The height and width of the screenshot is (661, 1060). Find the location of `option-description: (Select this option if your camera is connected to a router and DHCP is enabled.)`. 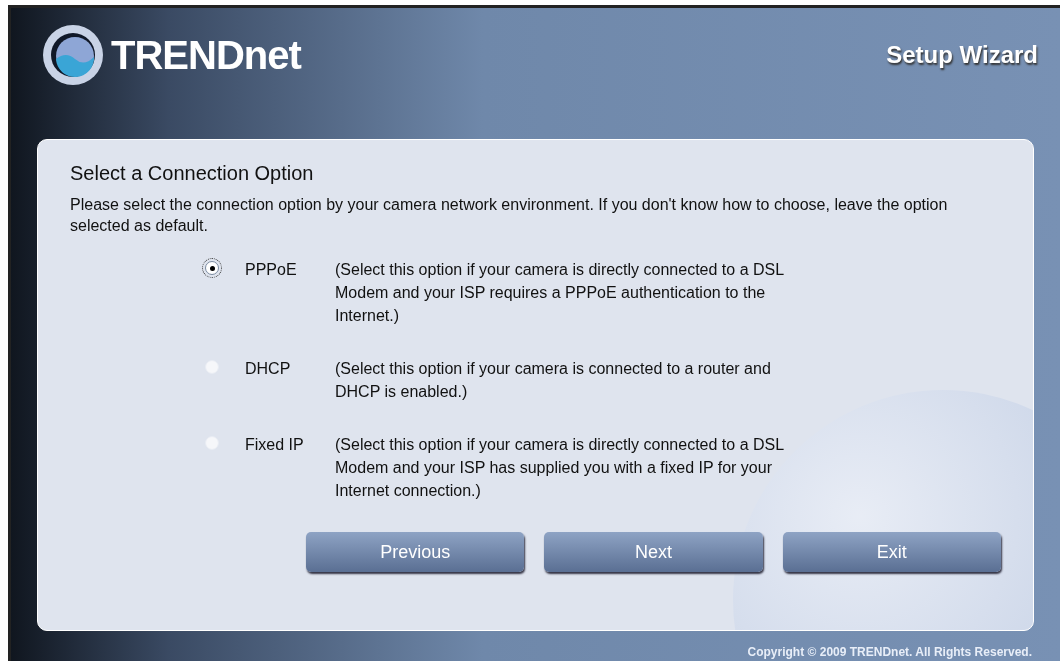

option-description: (Select this option if your camera is connected to a router and DHCP is enabled.) is located at coordinates (553, 380).